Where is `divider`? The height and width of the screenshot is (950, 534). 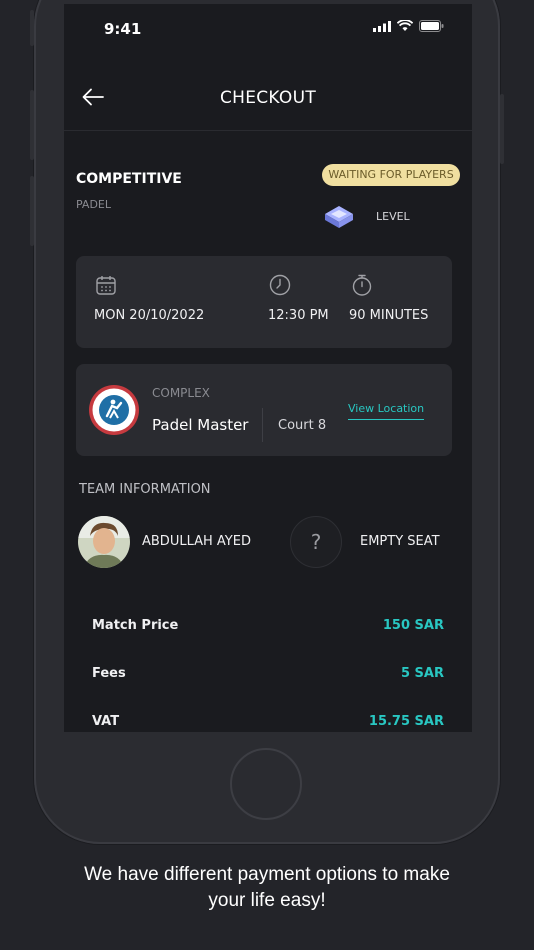
divider is located at coordinates (262, 425).